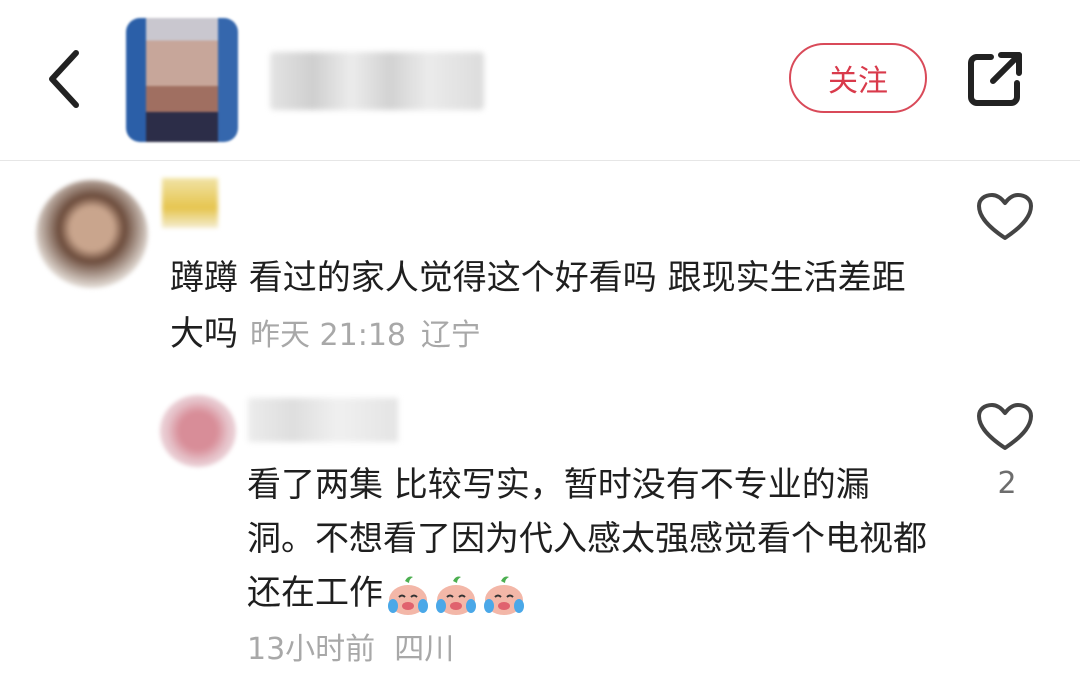  I want to click on chevron-left-icon, so click(64, 79).